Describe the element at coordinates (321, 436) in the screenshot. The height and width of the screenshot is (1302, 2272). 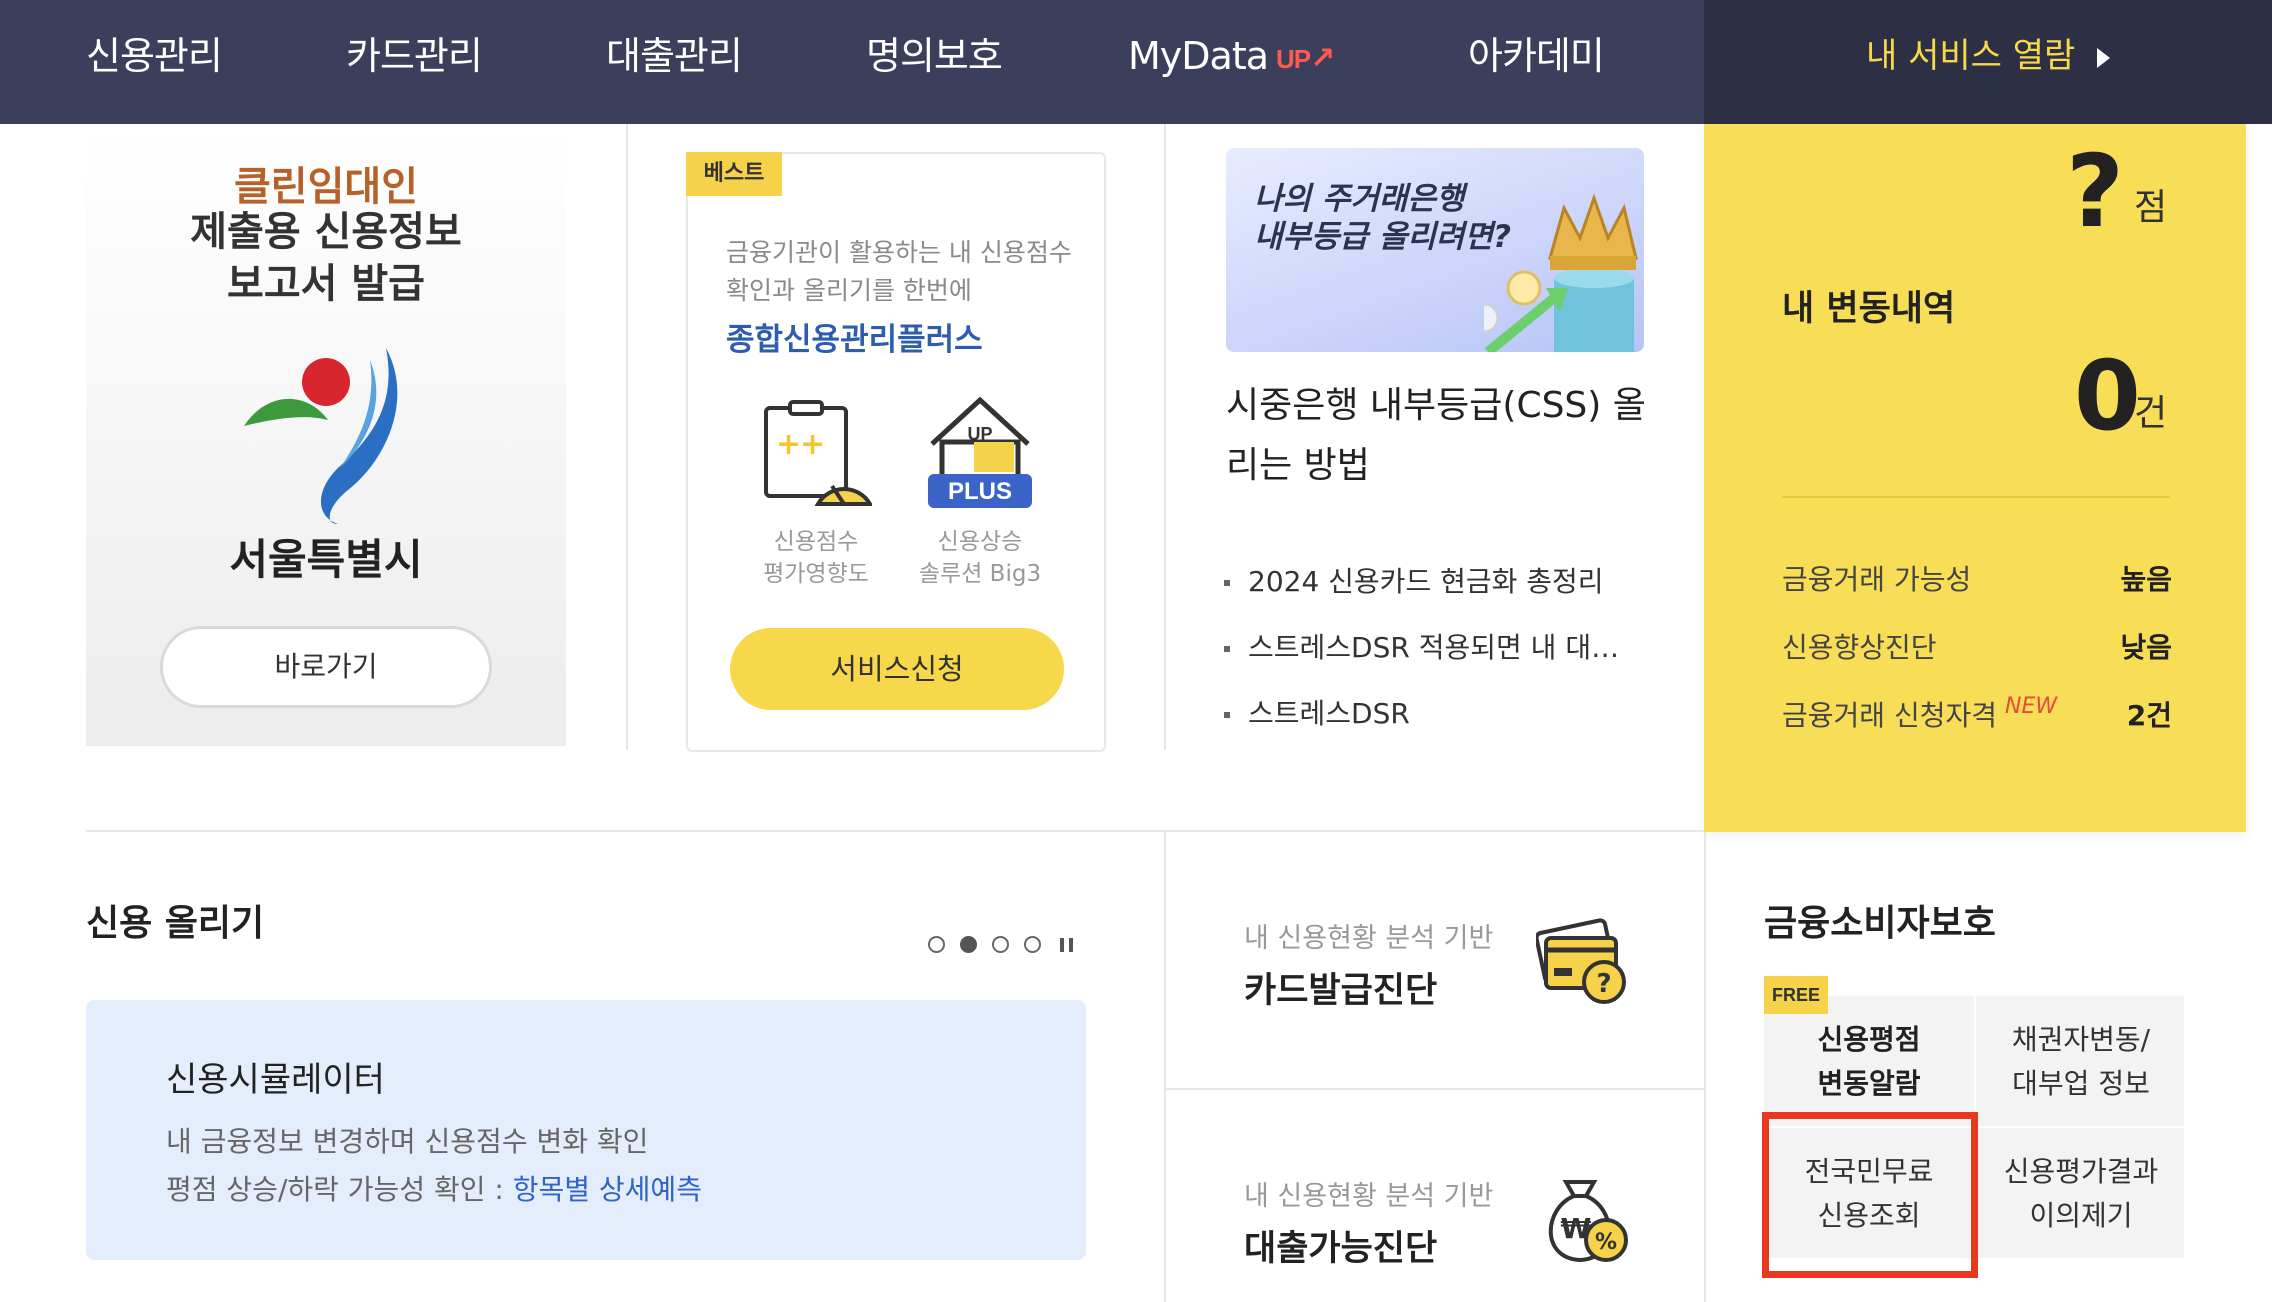
I see `seoul-logo-icon` at that location.